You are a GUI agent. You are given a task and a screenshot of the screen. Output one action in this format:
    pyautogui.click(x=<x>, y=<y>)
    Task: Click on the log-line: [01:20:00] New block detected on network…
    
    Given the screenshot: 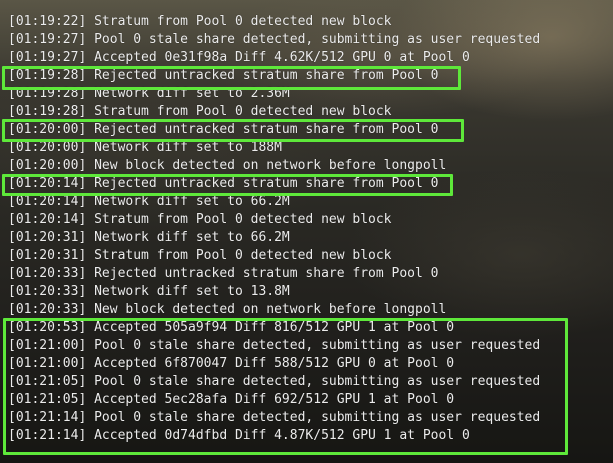 What is the action you would take?
    pyautogui.click(x=227, y=165)
    